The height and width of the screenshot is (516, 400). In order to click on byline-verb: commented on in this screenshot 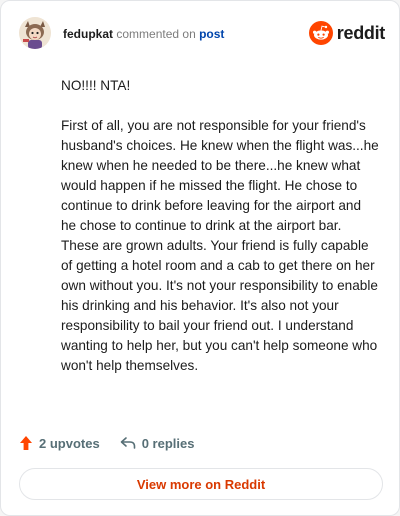, I will do `click(156, 34)`.